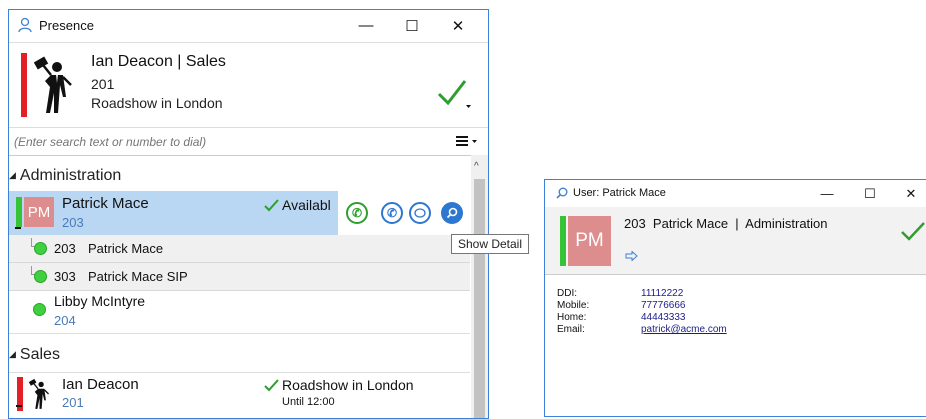  I want to click on contact-name: Libby McIntyre, so click(100, 301).